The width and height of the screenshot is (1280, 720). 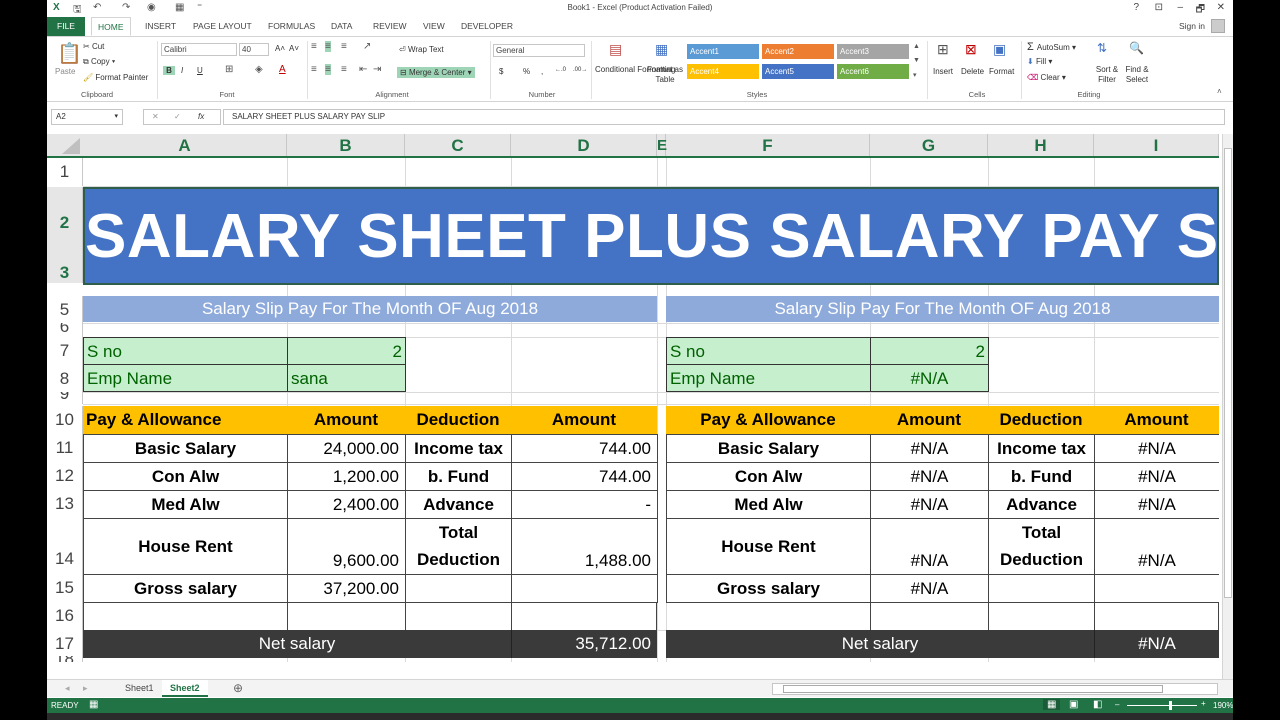 What do you see at coordinates (344, 46) in the screenshot?
I see `align-bottom-icon: ≡` at bounding box center [344, 46].